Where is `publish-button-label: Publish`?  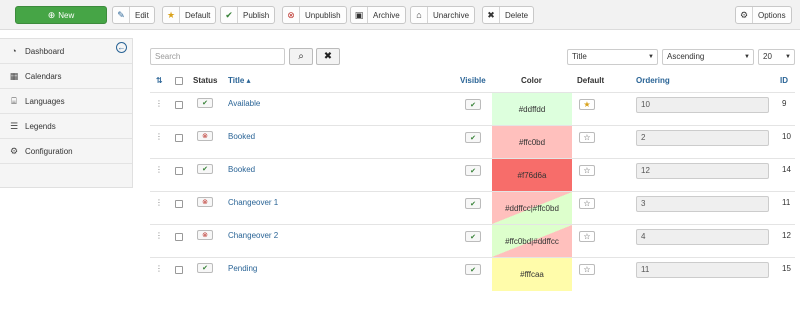 publish-button-label: Publish is located at coordinates (256, 15).